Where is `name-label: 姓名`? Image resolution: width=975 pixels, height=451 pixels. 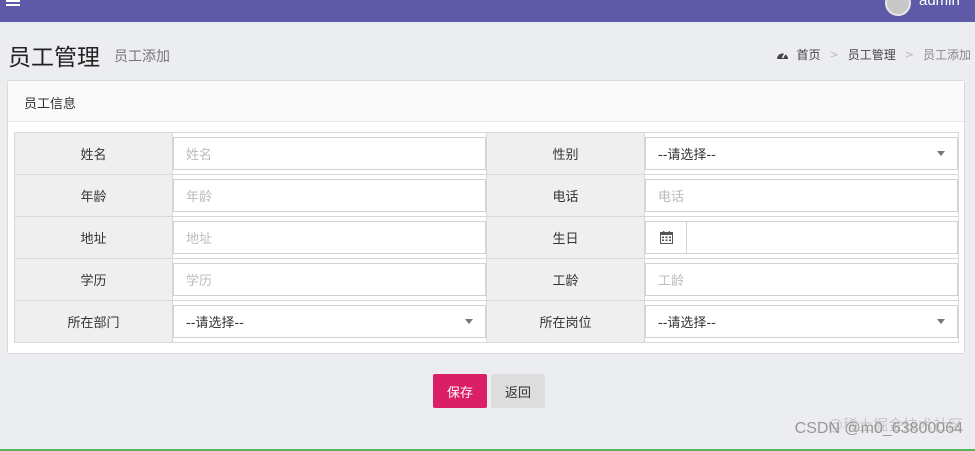
name-label: 姓名 is located at coordinates (93, 153).